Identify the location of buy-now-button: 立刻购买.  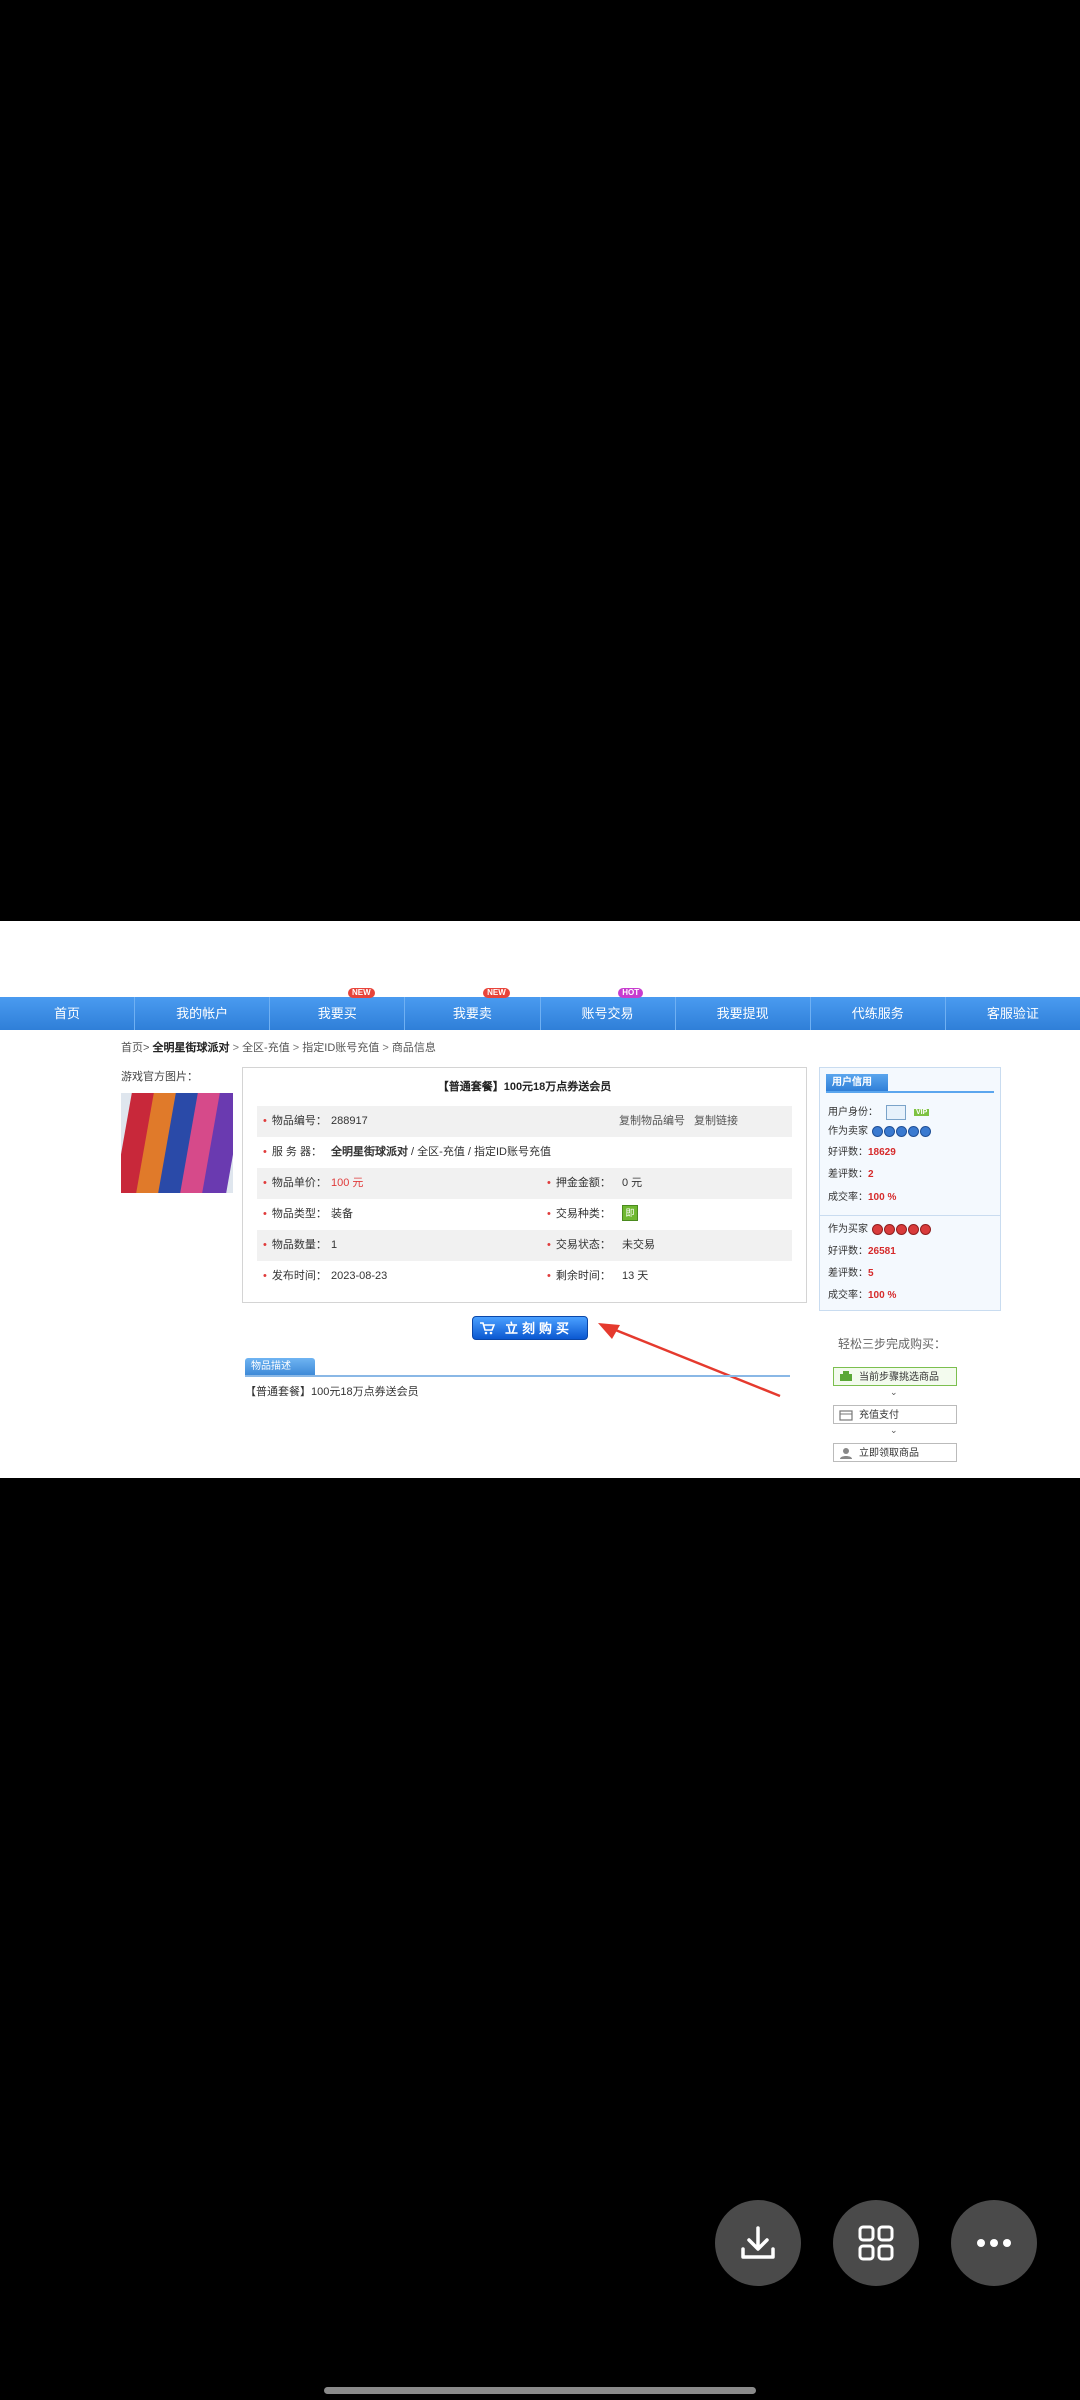
(530, 1328).